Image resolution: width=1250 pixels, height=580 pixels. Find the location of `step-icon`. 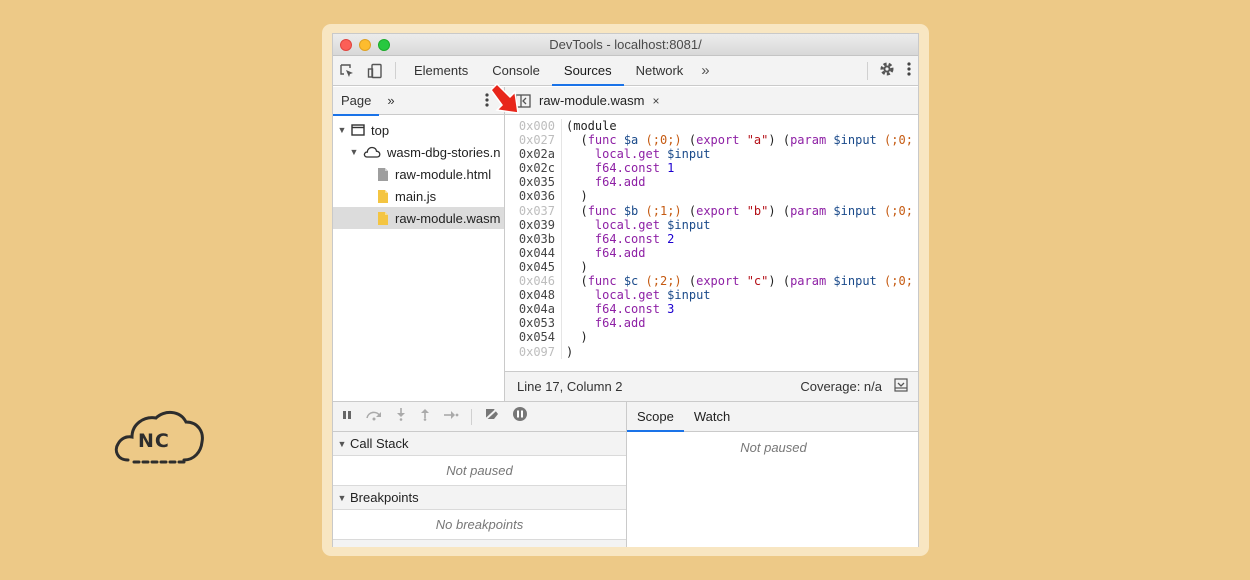

step-icon is located at coordinates (451, 417).